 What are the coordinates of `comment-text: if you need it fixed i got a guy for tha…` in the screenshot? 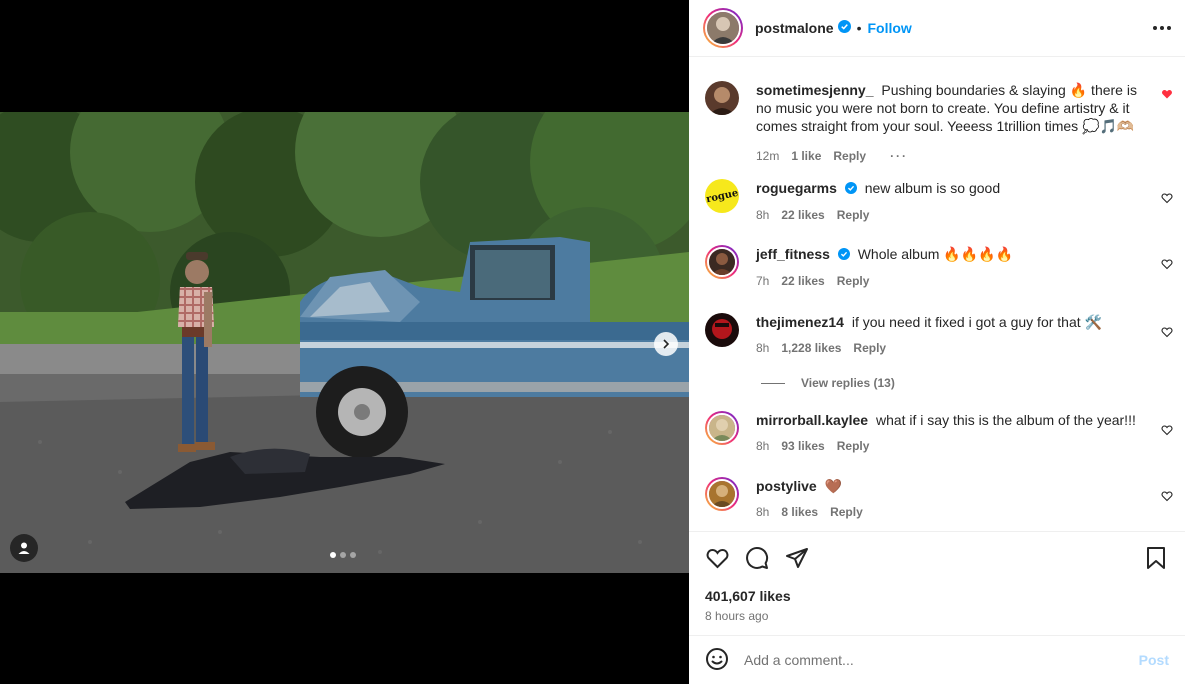 It's located at (976, 322).